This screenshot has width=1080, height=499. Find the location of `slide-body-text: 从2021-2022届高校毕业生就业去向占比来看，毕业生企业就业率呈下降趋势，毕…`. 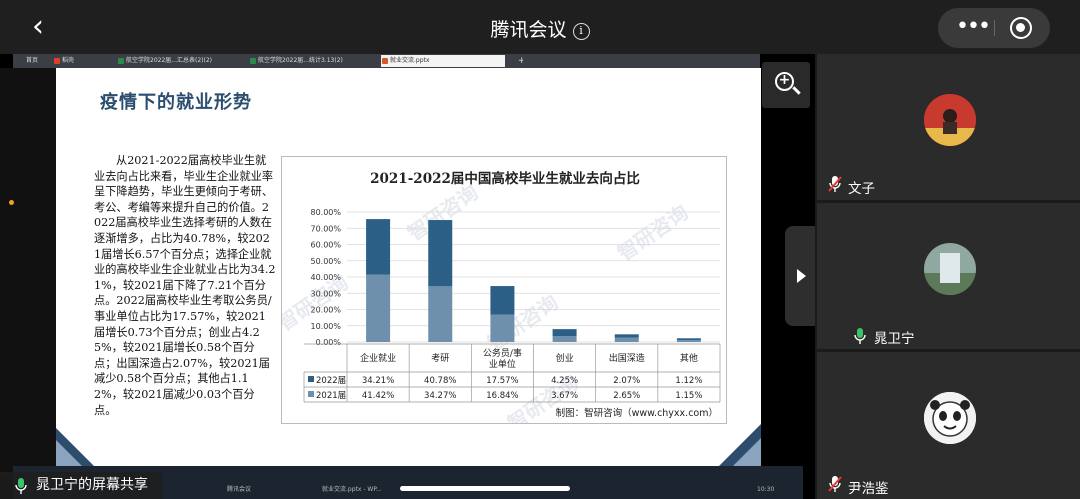

slide-body-text: 从2021-2022届高校毕业生就业去向占比来看，毕业生企业就业率呈下降趋势，毕… is located at coordinates (185, 285).